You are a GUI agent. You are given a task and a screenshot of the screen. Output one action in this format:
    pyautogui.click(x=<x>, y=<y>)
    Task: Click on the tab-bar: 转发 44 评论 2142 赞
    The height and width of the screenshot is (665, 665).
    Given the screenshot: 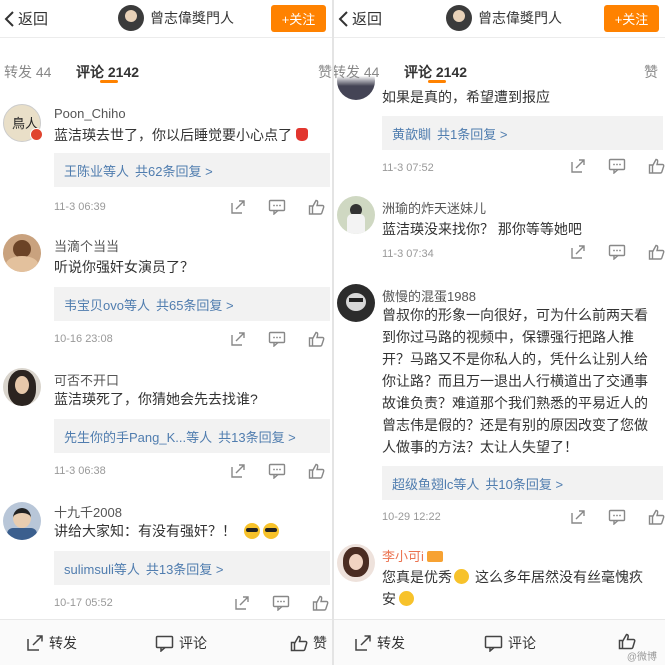 What is the action you would take?
    pyautogui.click(x=166, y=69)
    